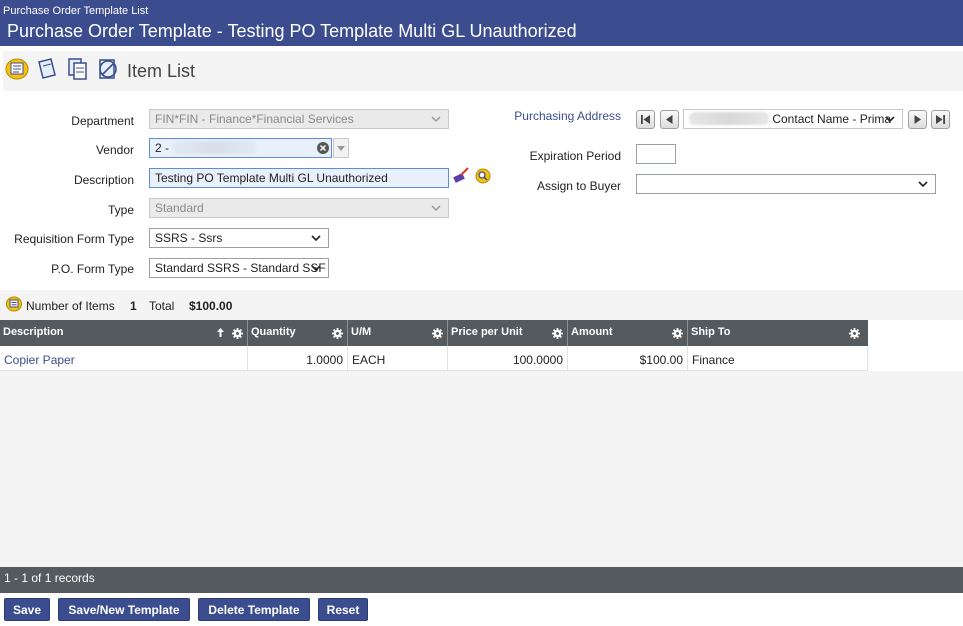 The height and width of the screenshot is (626, 963). I want to click on item-list-icon, so click(17, 69).